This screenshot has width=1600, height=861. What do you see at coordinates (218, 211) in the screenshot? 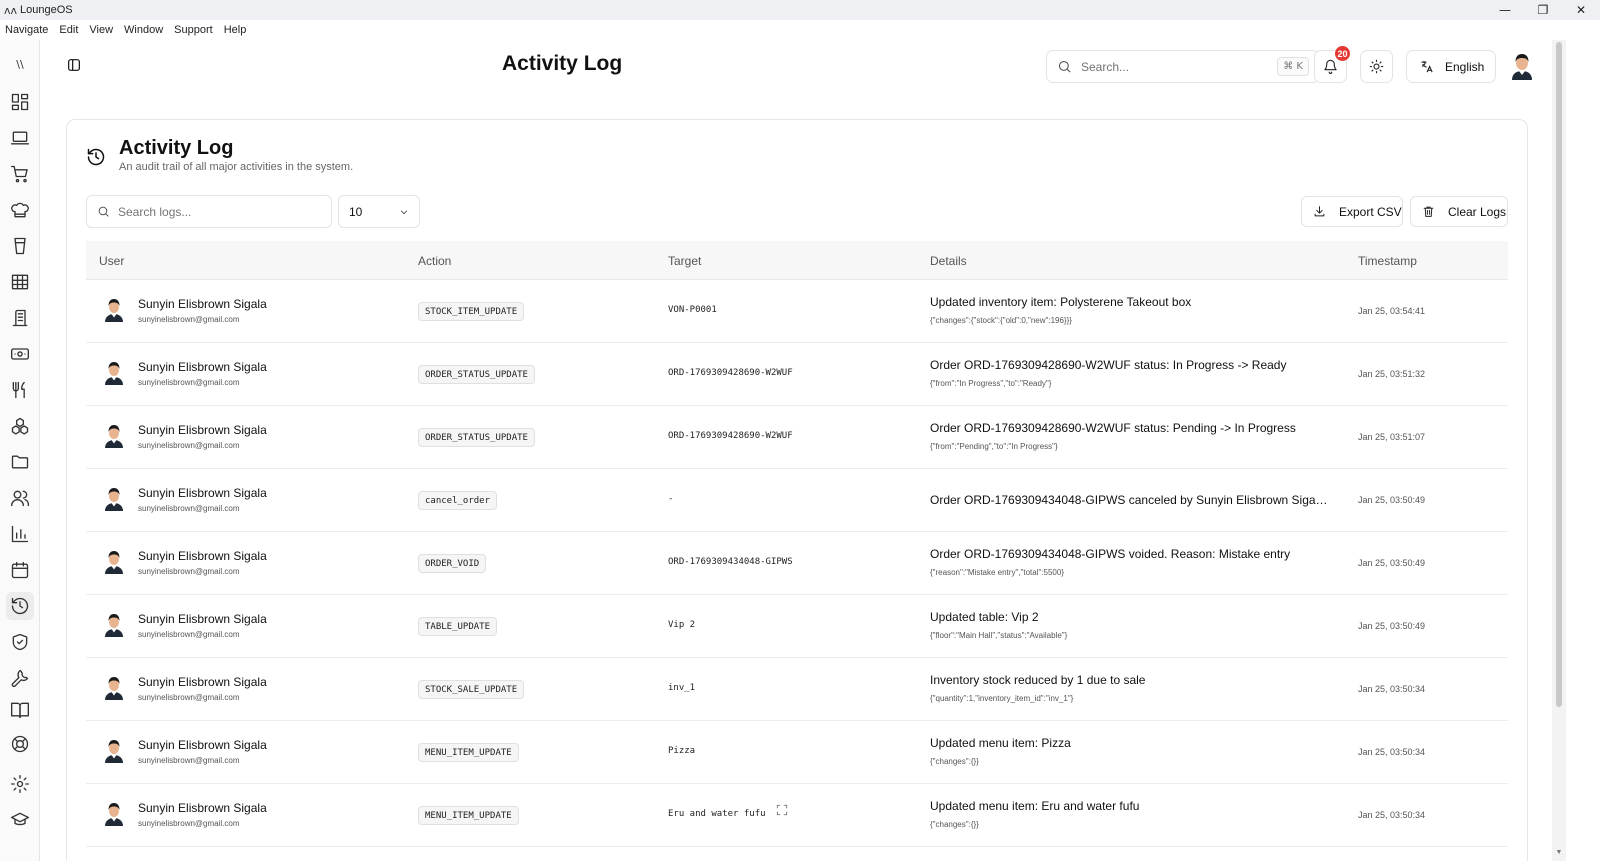
I see `log-search-input` at bounding box center [218, 211].